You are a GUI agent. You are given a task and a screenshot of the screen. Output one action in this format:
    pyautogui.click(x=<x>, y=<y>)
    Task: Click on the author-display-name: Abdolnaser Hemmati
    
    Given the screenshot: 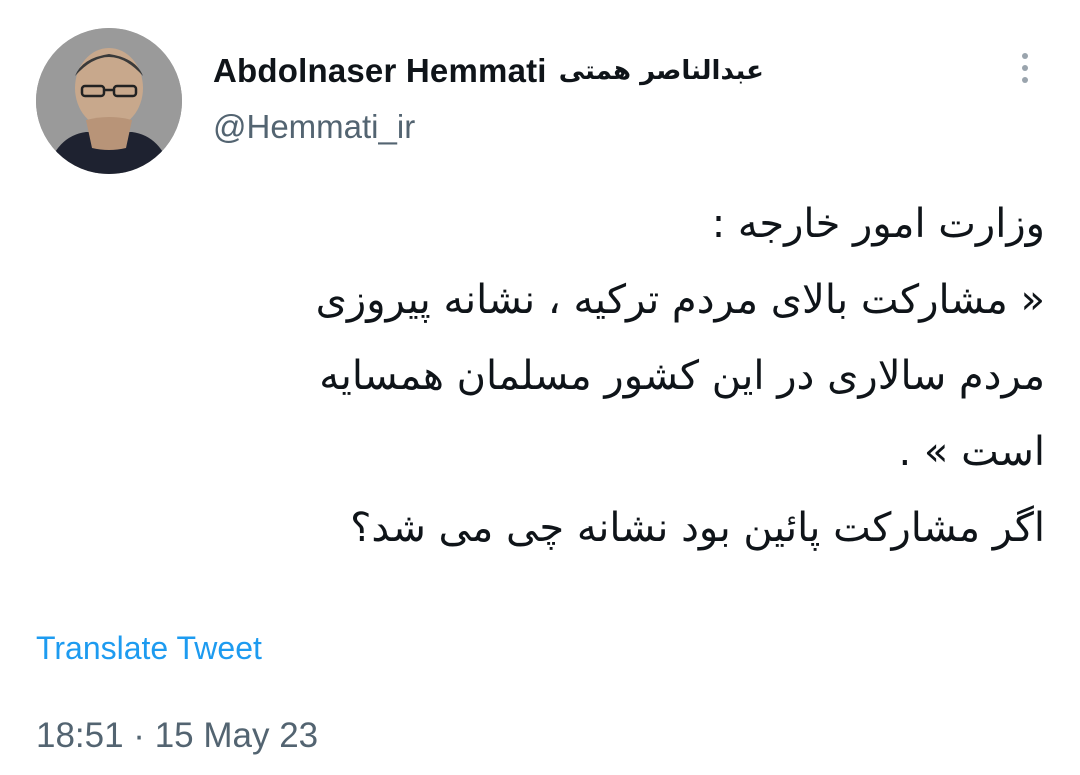 What is the action you would take?
    pyautogui.click(x=380, y=71)
    